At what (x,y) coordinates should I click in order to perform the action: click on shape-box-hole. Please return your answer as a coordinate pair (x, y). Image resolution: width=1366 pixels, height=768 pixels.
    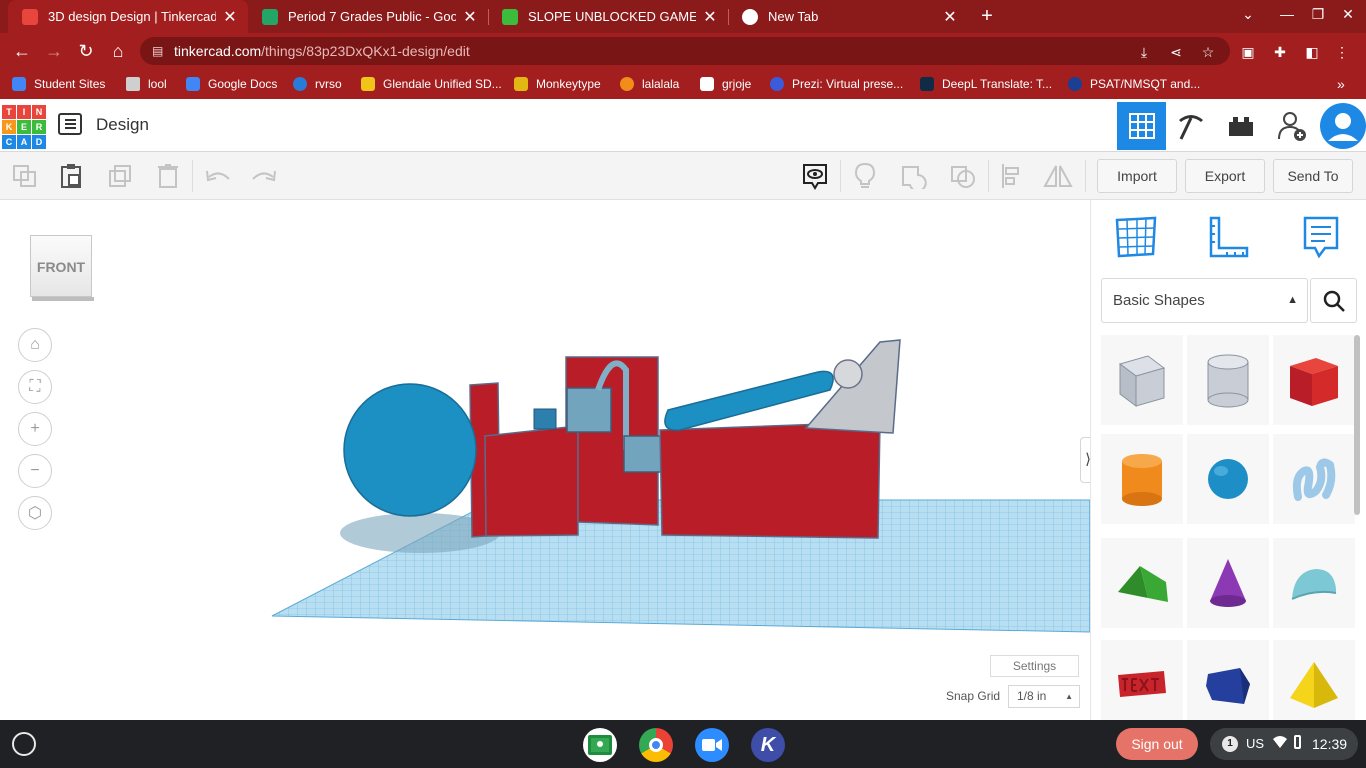
    Looking at the image, I should click on (1142, 380).